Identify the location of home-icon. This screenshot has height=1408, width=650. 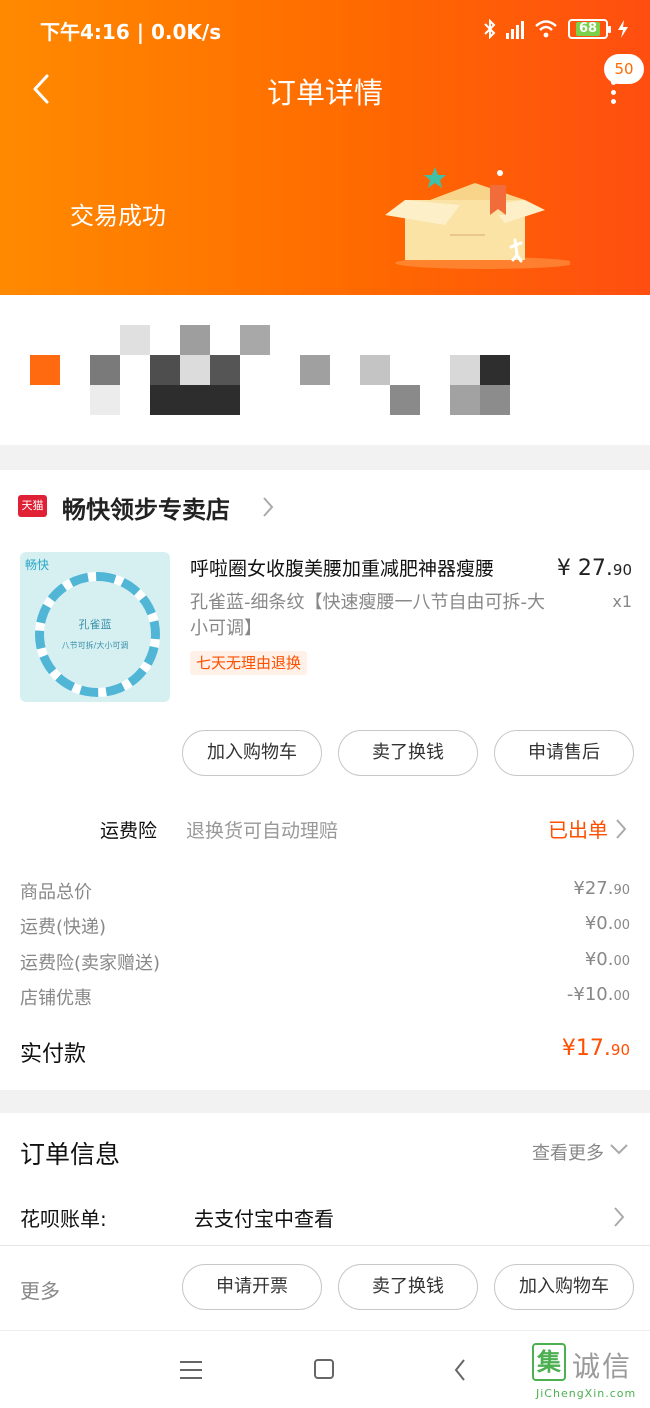
(324, 1369).